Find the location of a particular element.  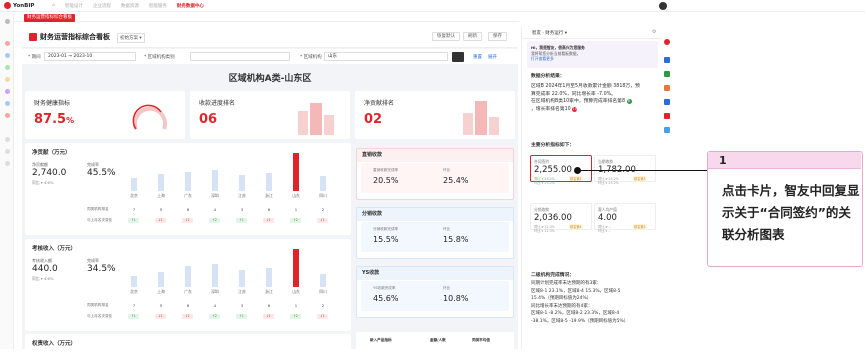

card-title: 分销收款 is located at coordinates (435, 214).